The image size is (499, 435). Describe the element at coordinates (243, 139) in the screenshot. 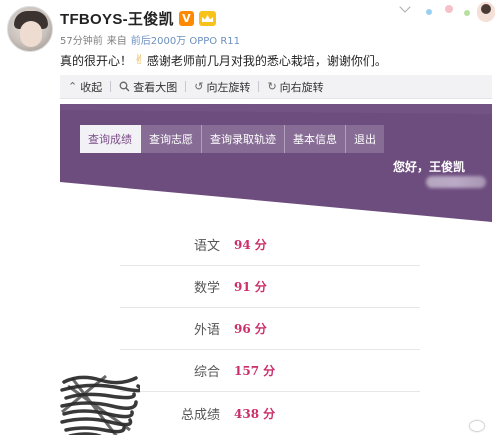

I see `tab-query-admission-track: 查询录取轨迹` at that location.